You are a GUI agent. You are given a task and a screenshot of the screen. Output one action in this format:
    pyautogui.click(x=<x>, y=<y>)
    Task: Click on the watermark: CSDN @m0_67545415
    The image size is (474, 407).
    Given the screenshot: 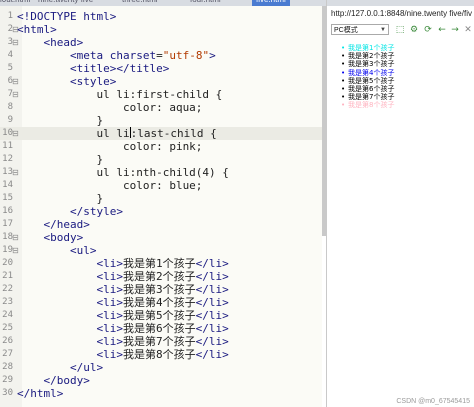 What is the action you would take?
    pyautogui.click(x=433, y=401)
    